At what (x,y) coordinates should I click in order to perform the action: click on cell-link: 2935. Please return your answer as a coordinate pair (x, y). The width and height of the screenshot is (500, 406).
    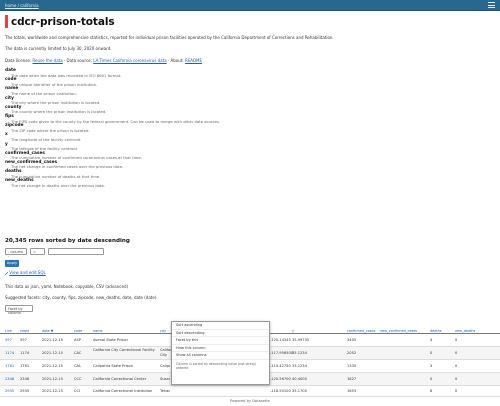
    Looking at the image, I should click on (9, 391).